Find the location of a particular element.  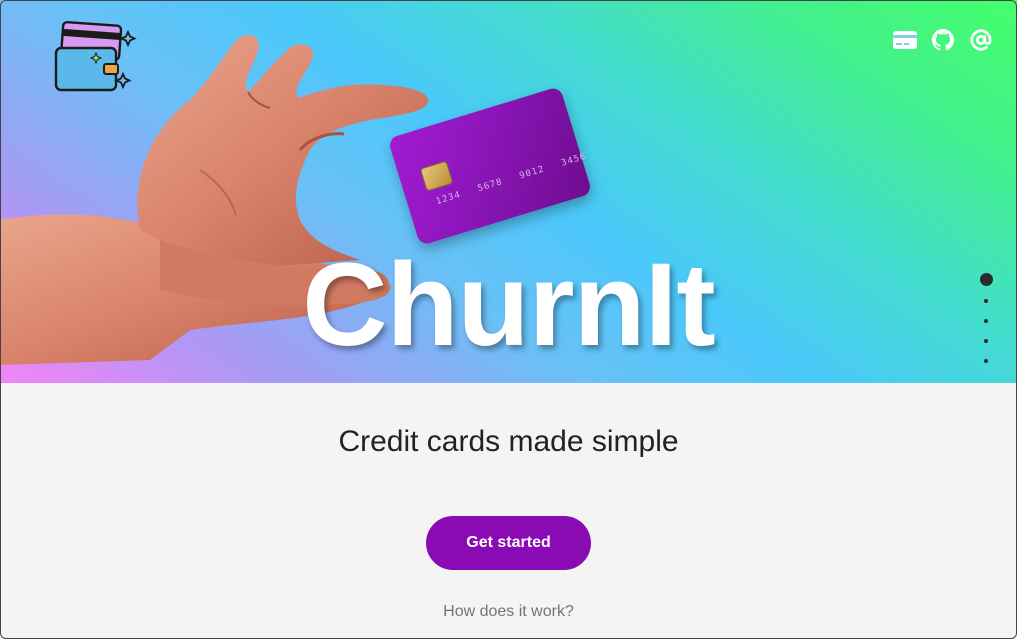

top-nav-icons is located at coordinates (943, 40).